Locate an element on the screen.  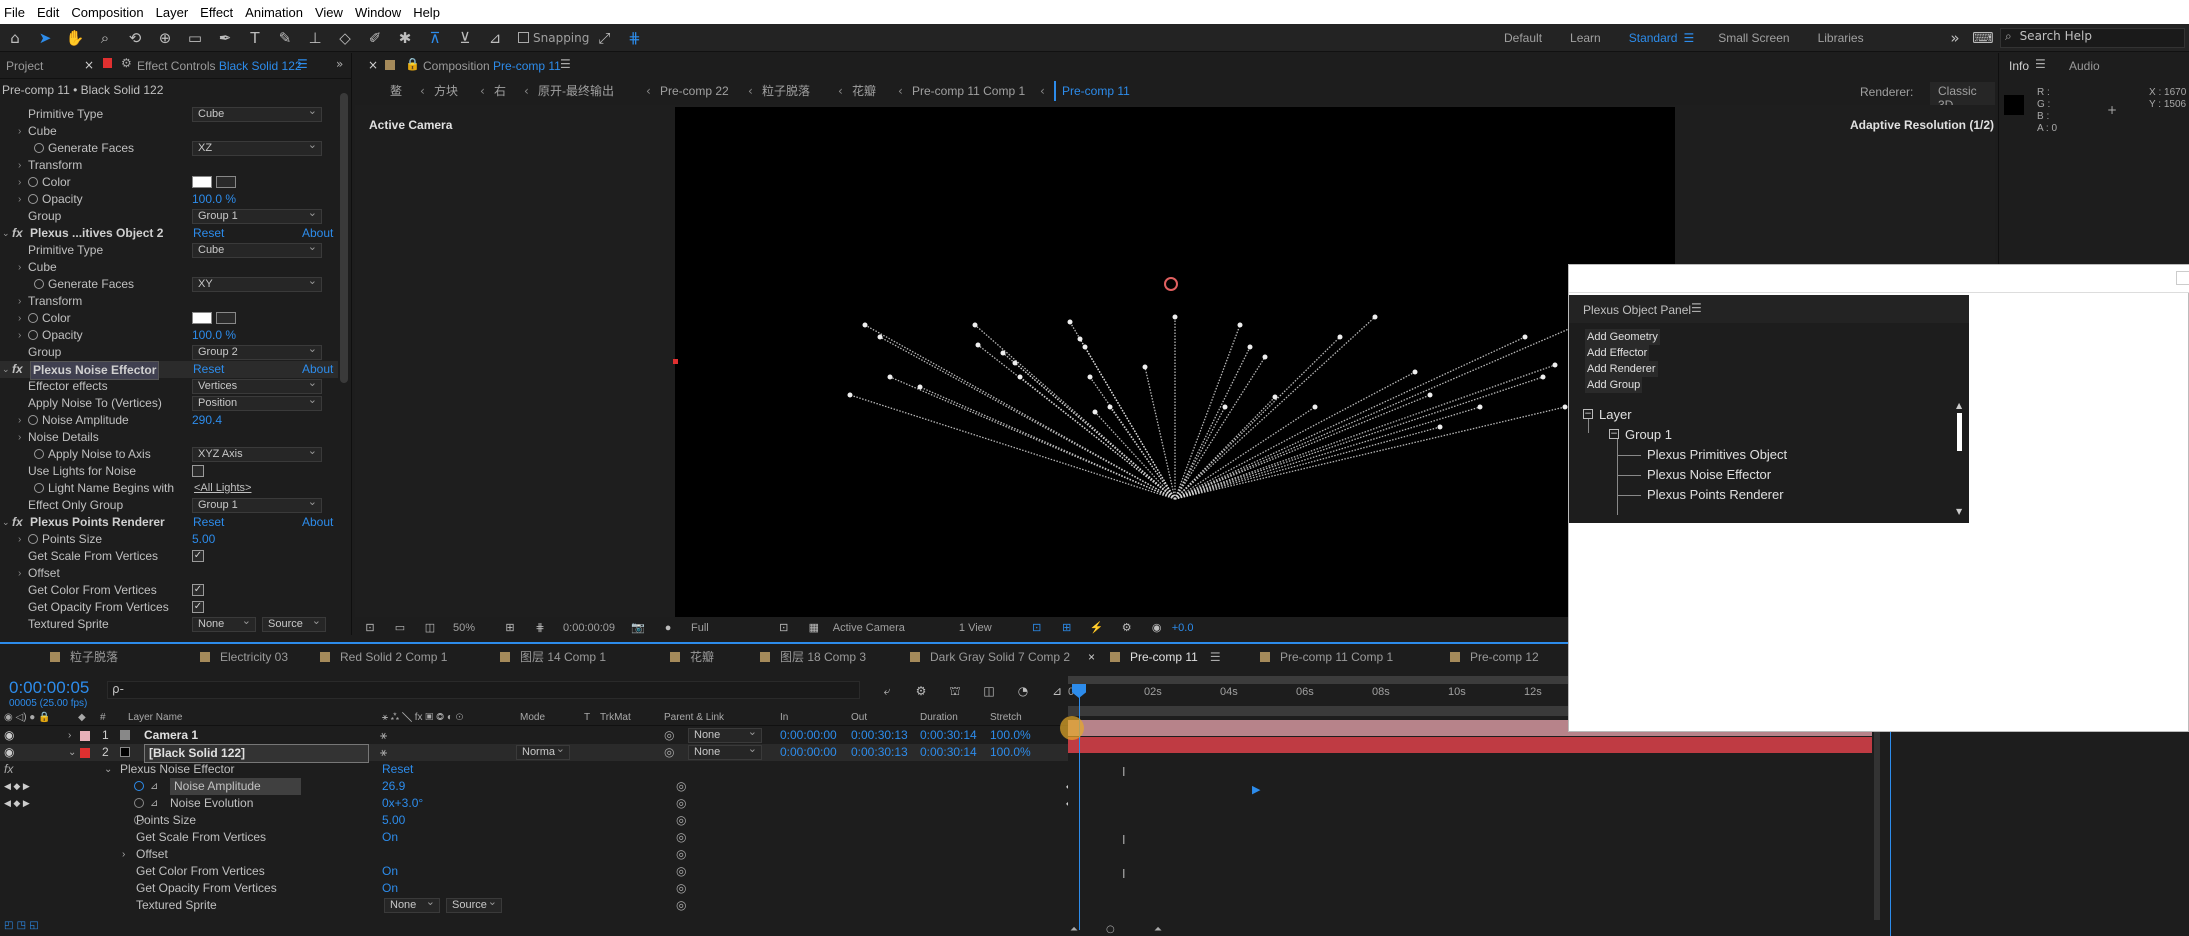
graph-editor-icon: ⊿ is located at coordinates (1057, 691).